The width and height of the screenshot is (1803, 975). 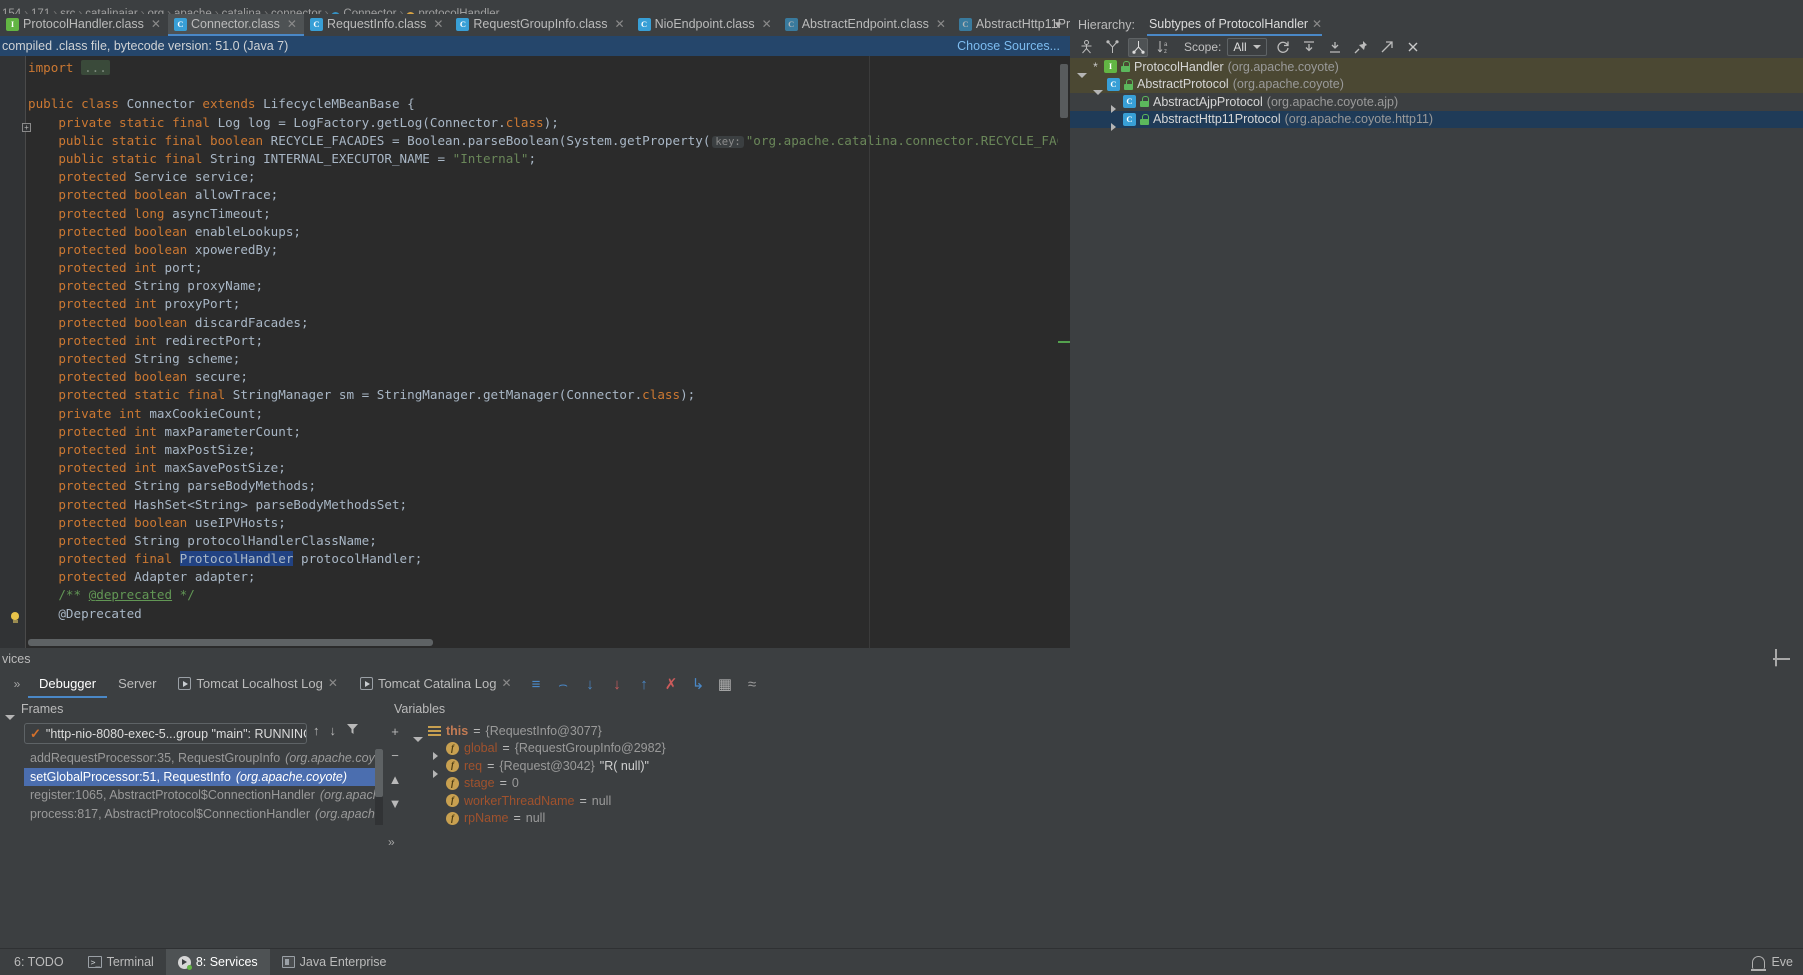 What do you see at coordinates (1164, 47) in the screenshot?
I see `sort-alphabetically-icon: az` at bounding box center [1164, 47].